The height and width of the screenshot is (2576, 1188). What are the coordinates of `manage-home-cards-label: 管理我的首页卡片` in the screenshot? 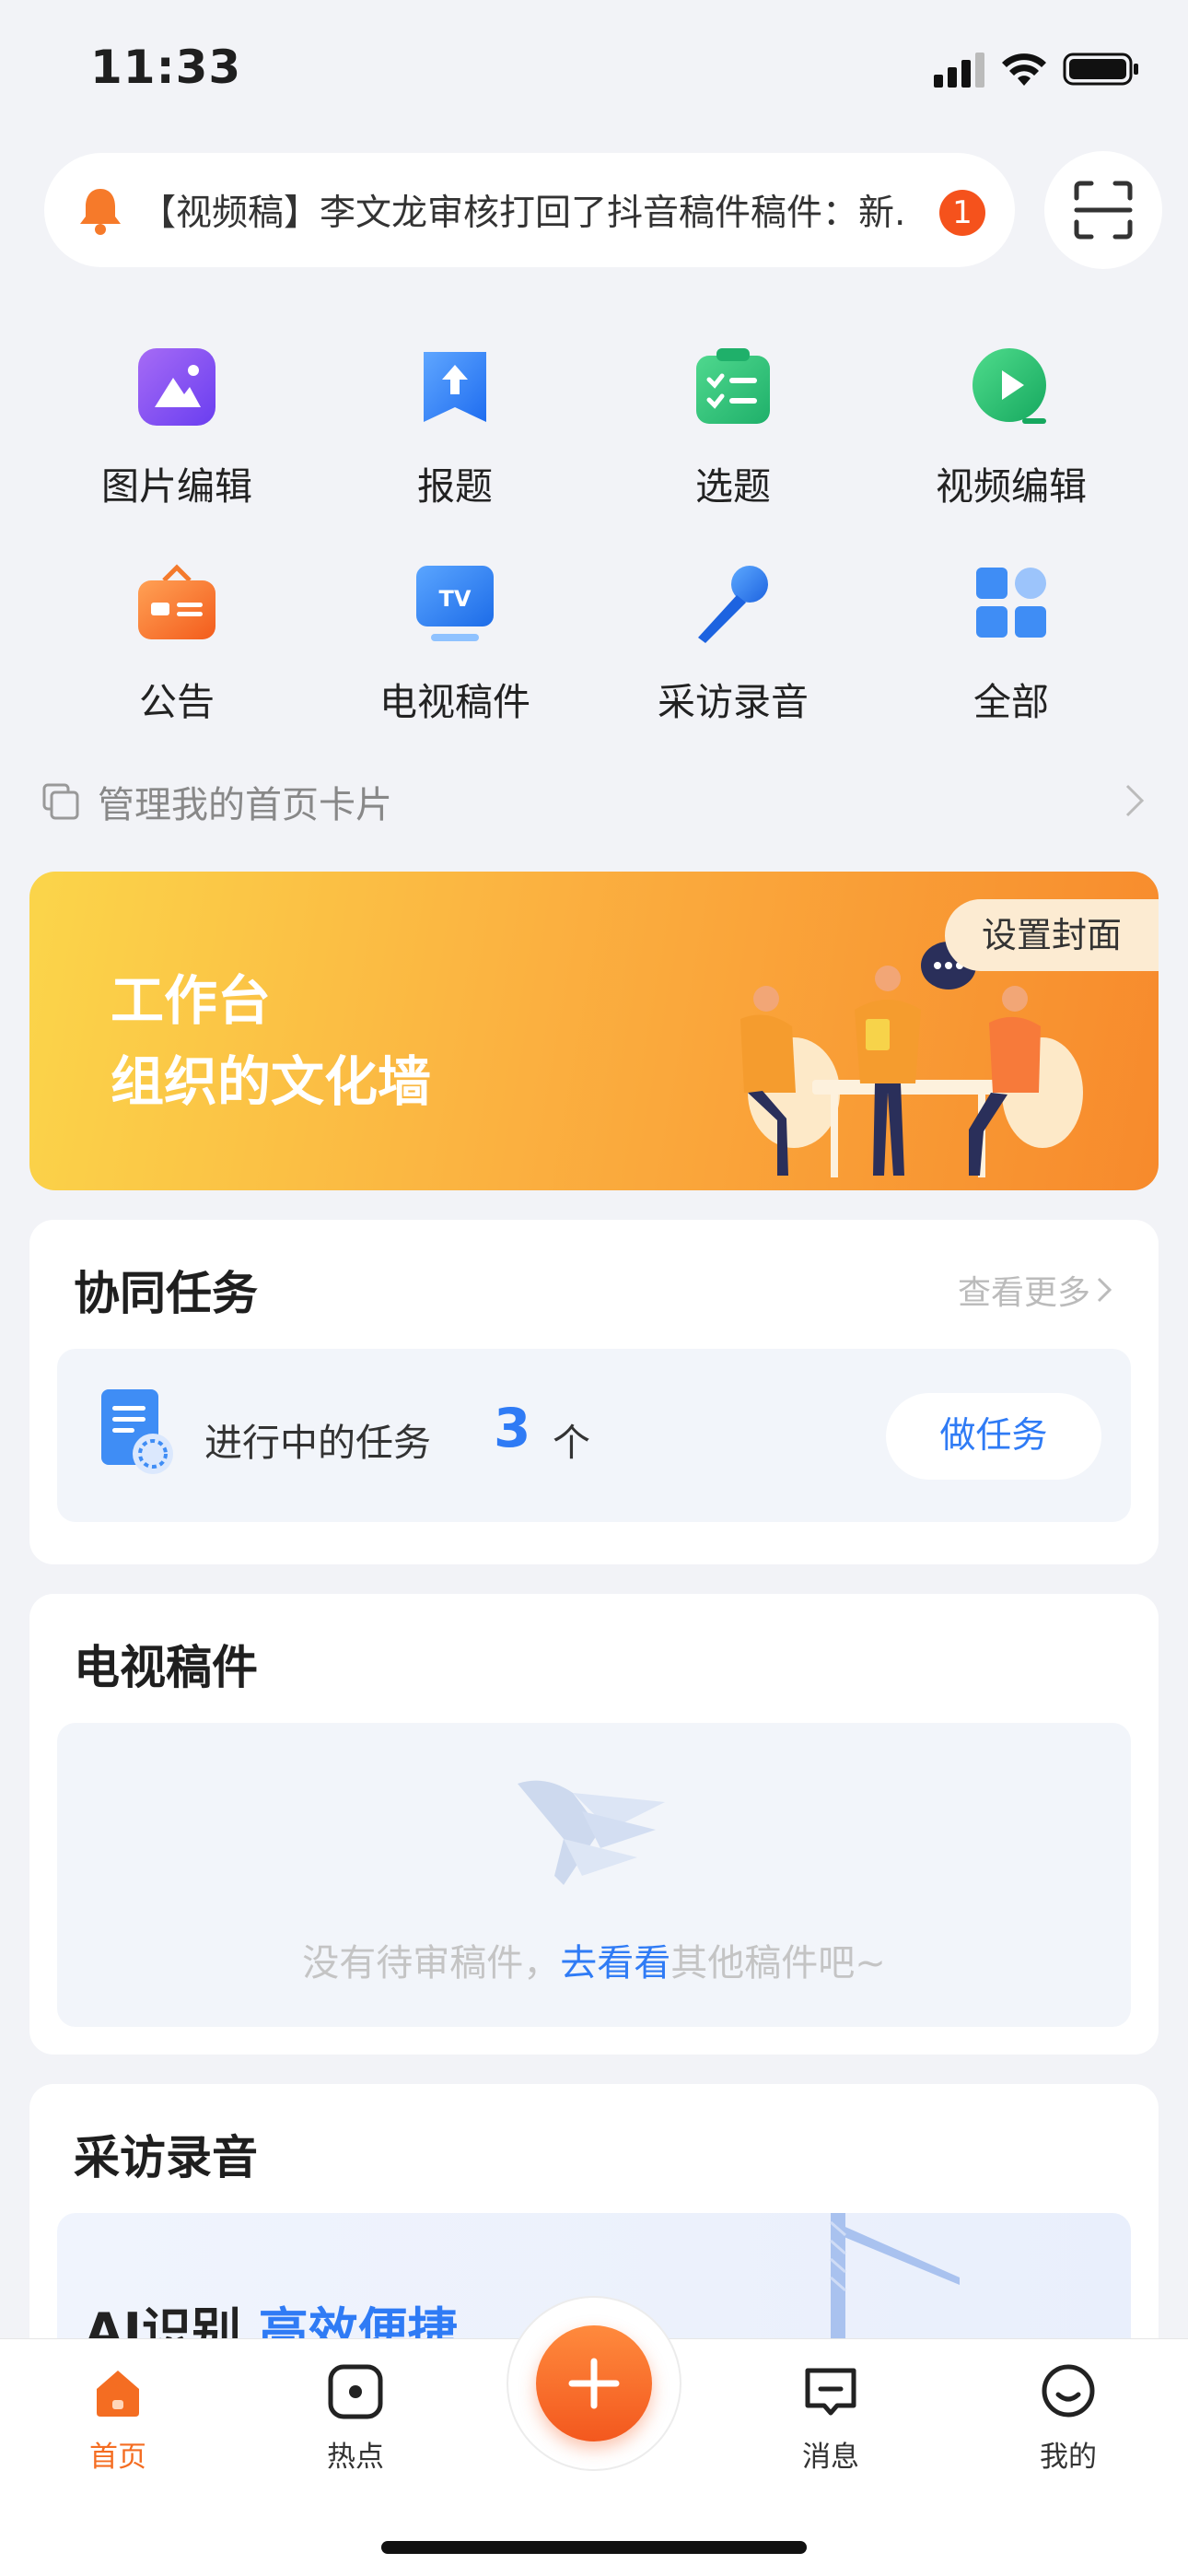 It's located at (245, 805).